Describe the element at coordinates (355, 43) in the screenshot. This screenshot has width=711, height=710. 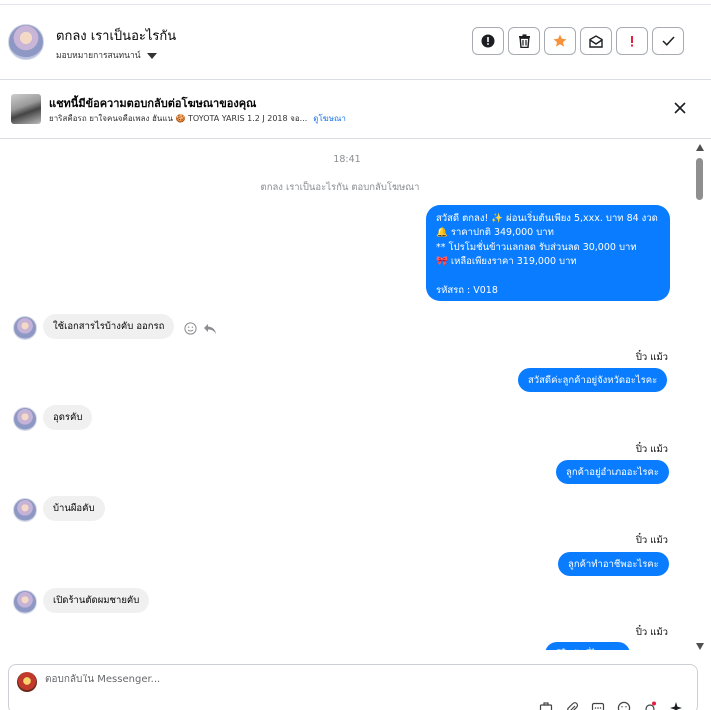
I see `conversation-header: ตกลง เราเป็นอะไรกัน มอบหมายการสนทนาน์` at that location.